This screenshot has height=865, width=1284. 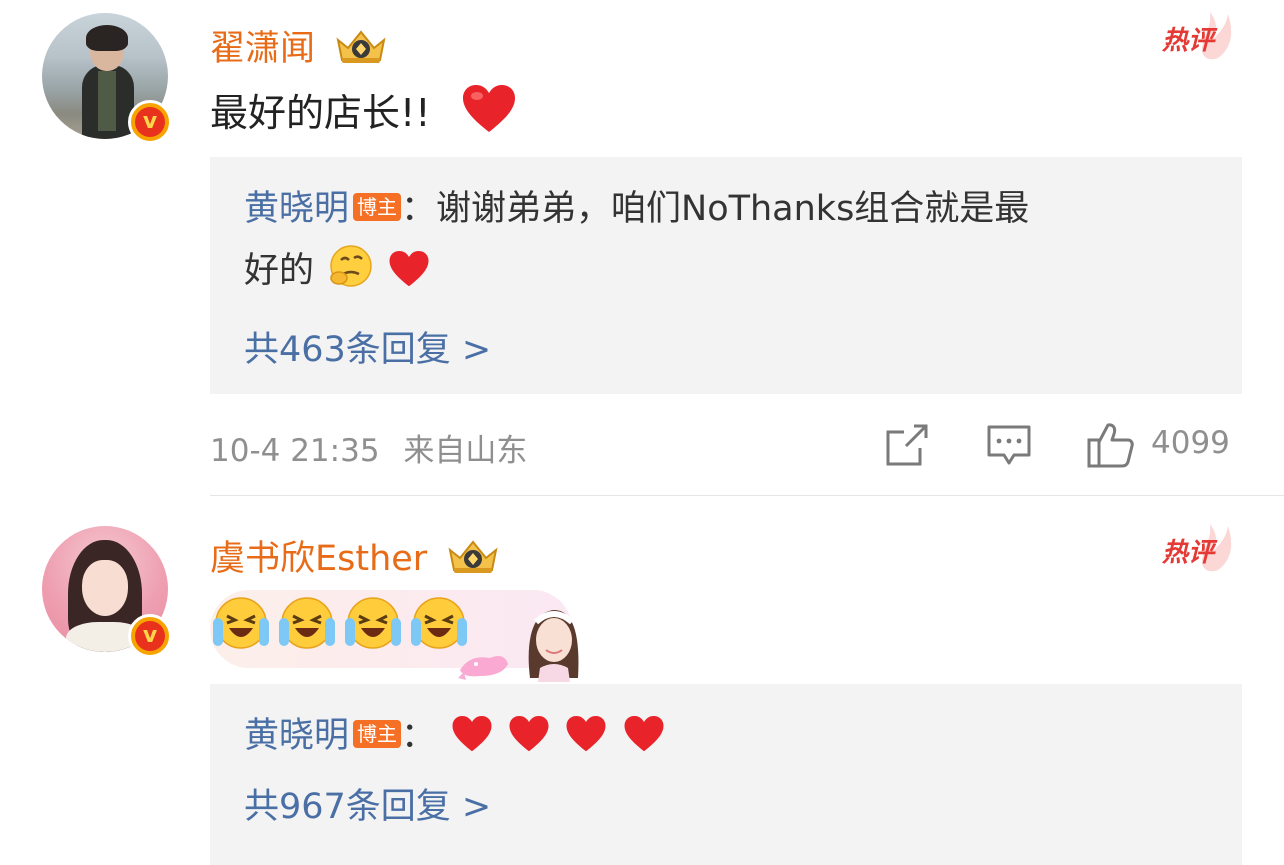 I want to click on timestamp: 10-4 21:35, so click(x=295, y=451).